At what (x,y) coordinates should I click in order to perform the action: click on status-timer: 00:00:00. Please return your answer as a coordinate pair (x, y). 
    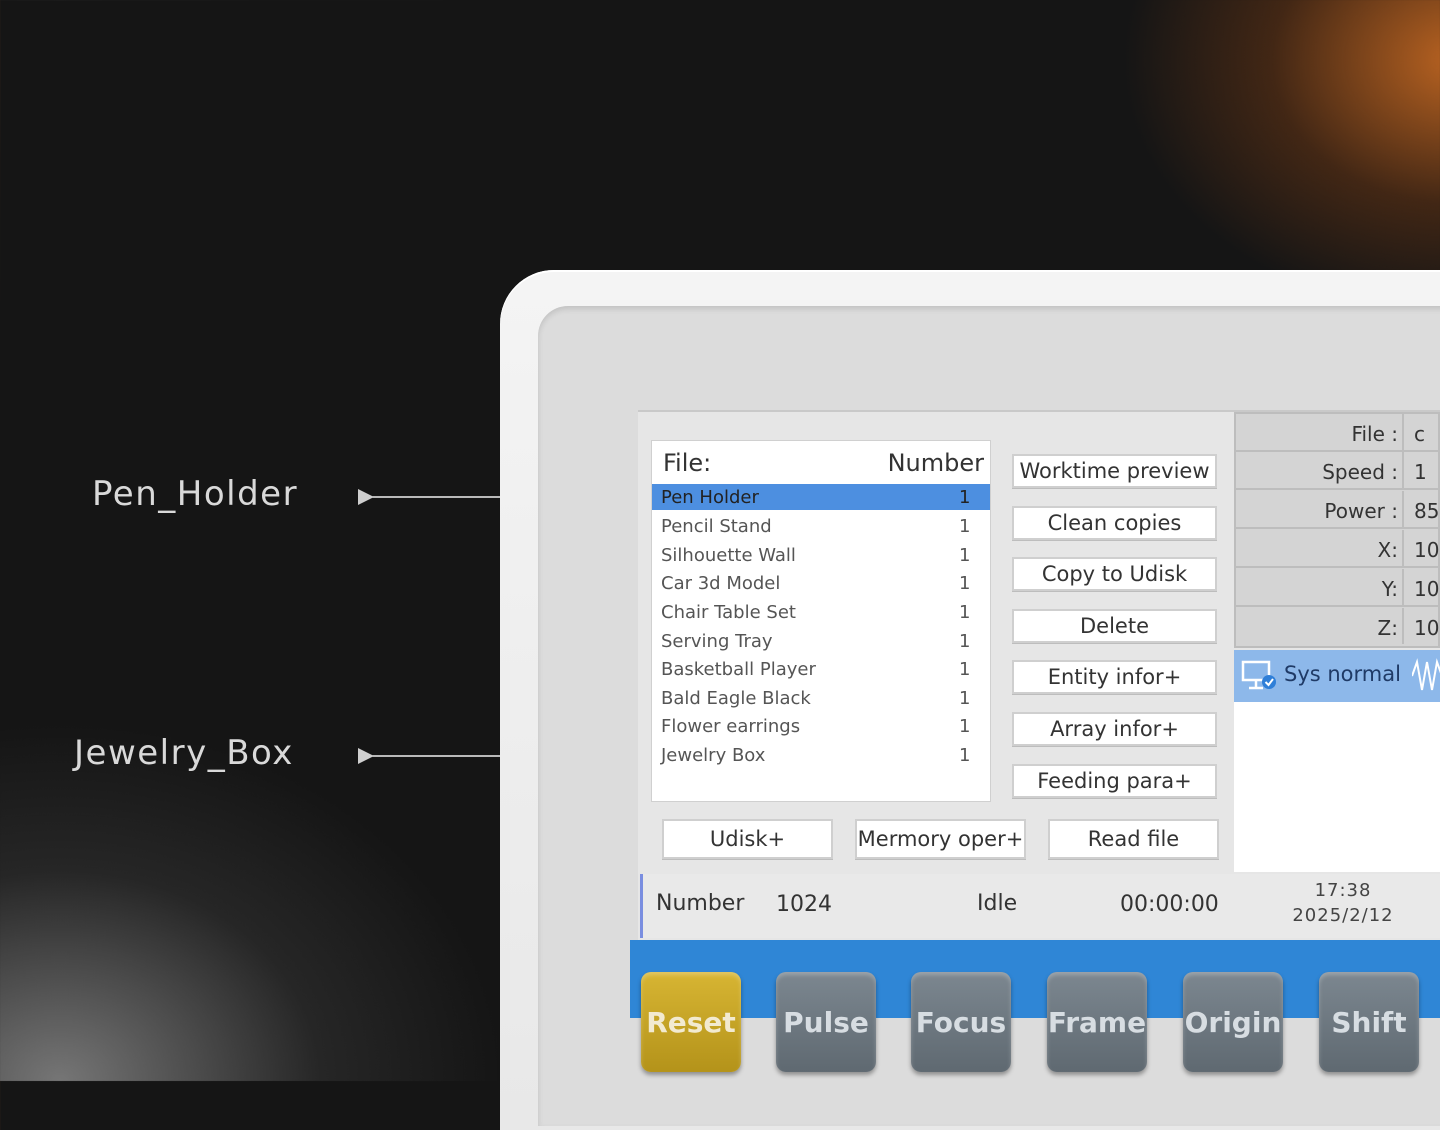
    Looking at the image, I should click on (1169, 904).